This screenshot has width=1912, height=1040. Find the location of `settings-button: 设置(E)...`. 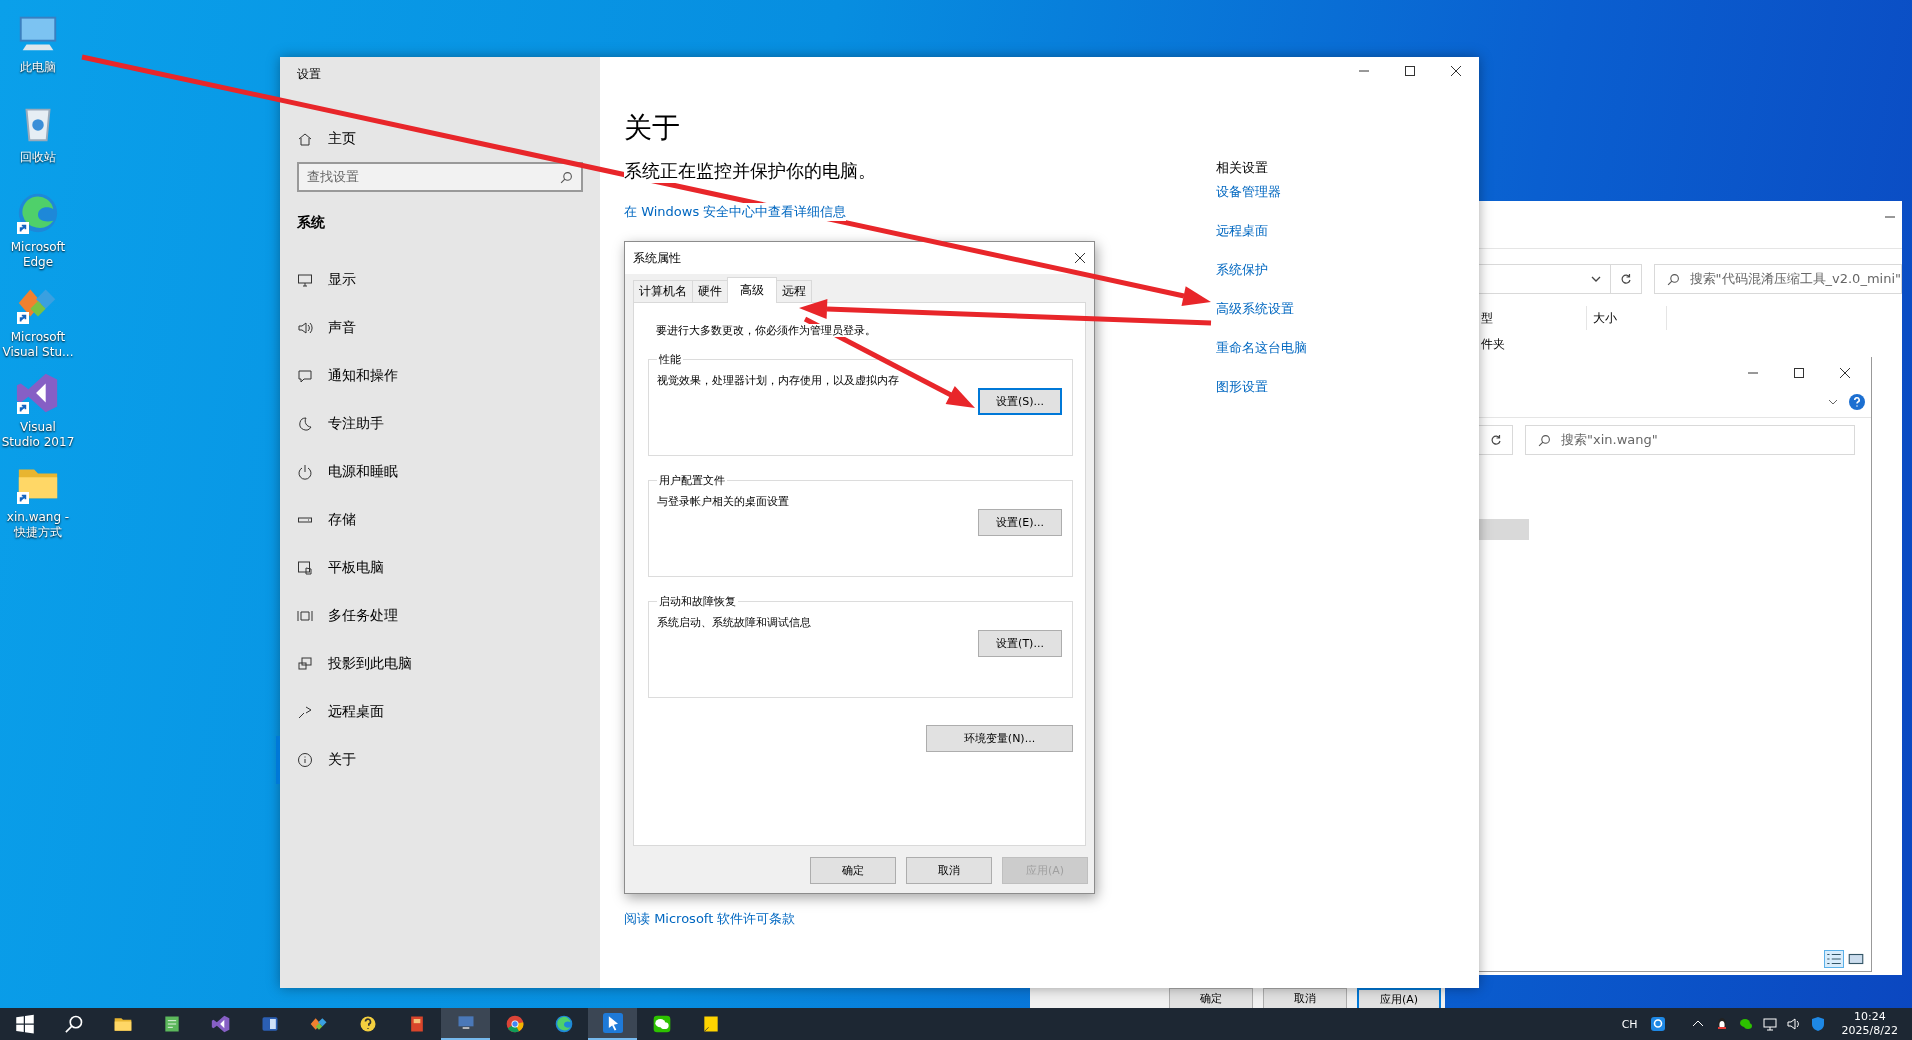

settings-button: 设置(E)... is located at coordinates (1020, 522).